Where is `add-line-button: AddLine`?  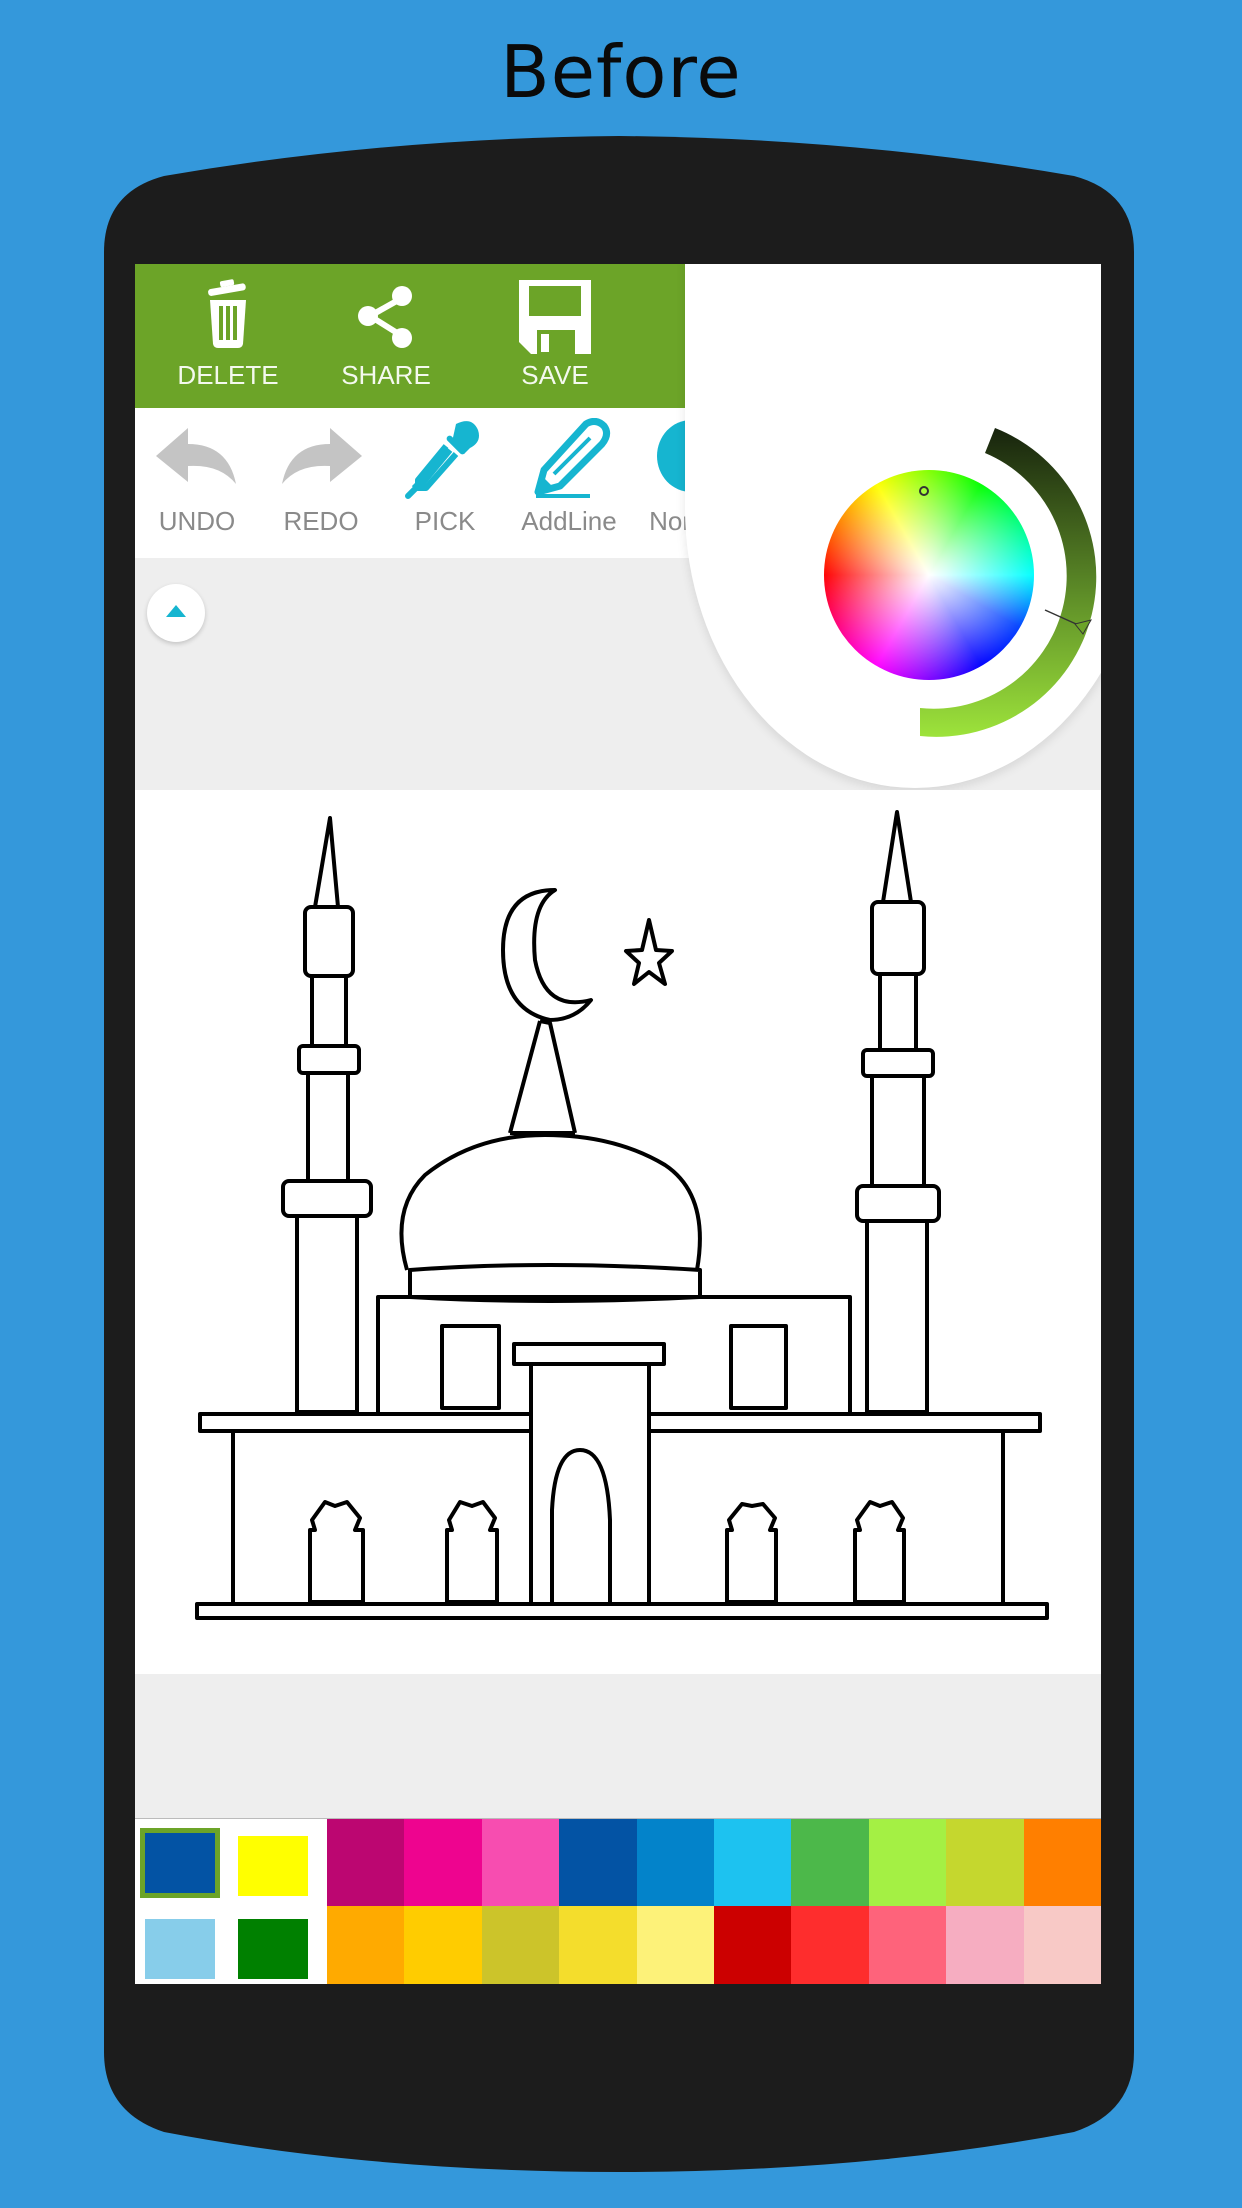 add-line-button: AddLine is located at coordinates (569, 485).